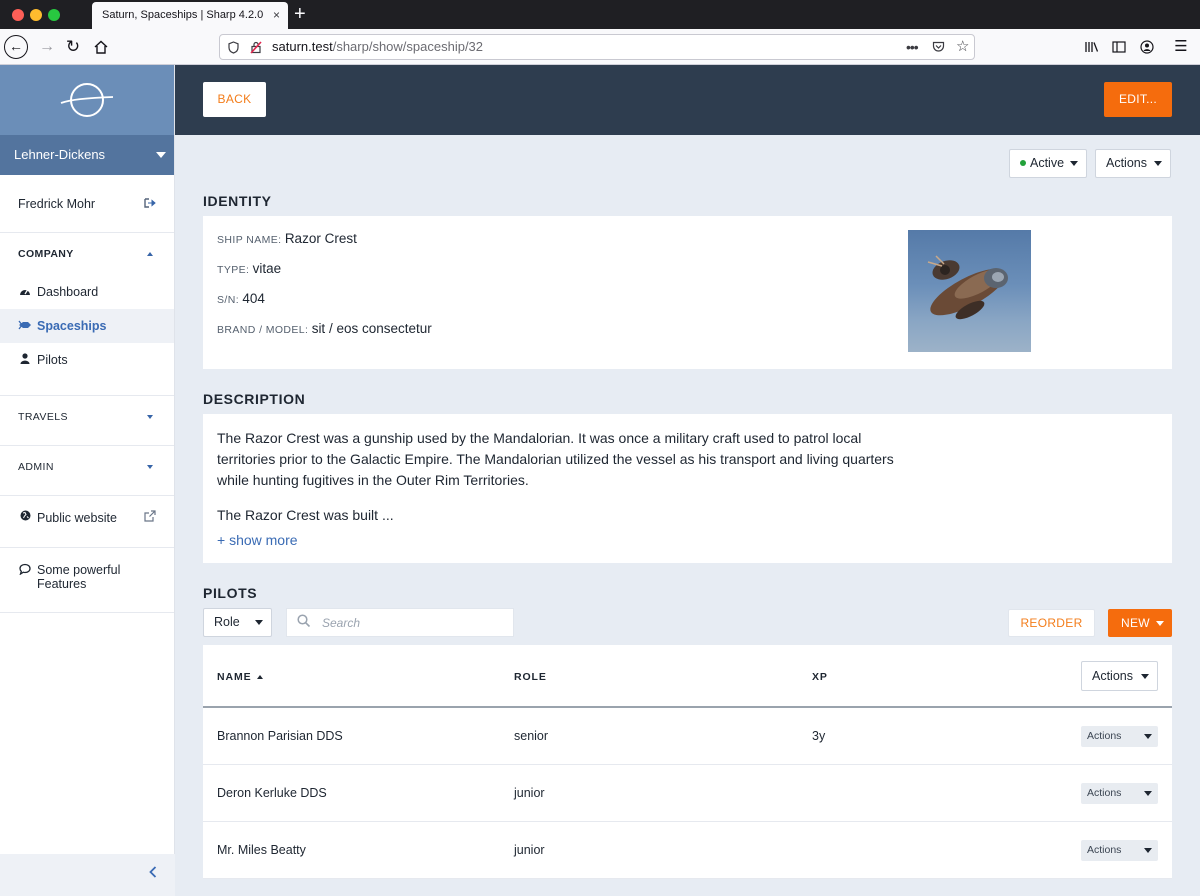 The width and height of the screenshot is (1200, 896). What do you see at coordinates (87, 875) in the screenshot?
I see `collapse-sidebar-bar` at bounding box center [87, 875].